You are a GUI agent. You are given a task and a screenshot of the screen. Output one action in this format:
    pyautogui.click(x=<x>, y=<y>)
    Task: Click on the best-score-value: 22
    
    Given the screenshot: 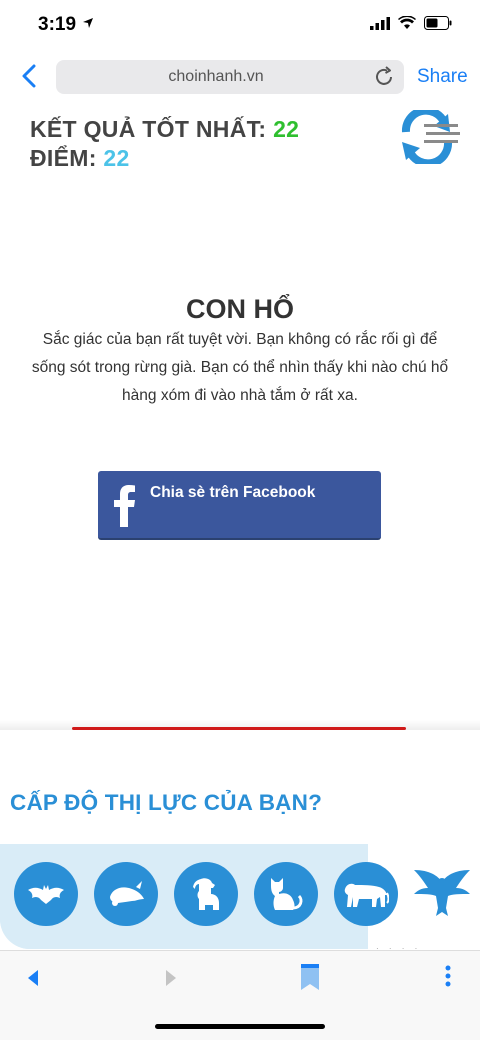 What is the action you would take?
    pyautogui.click(x=286, y=129)
    